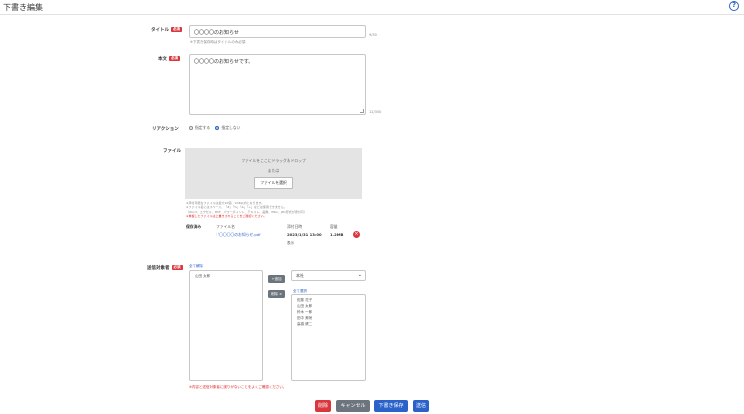 The width and height of the screenshot is (744, 414). I want to click on list-item: 山田 太郎, so click(226, 276).